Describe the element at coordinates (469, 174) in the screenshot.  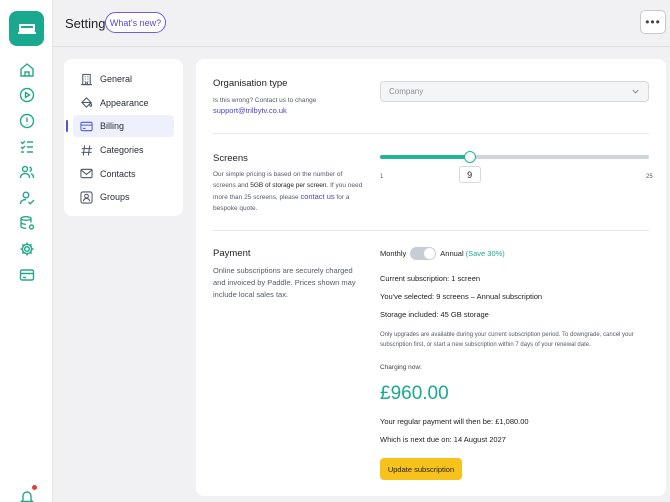
I see `screens-value-box: 9` at that location.